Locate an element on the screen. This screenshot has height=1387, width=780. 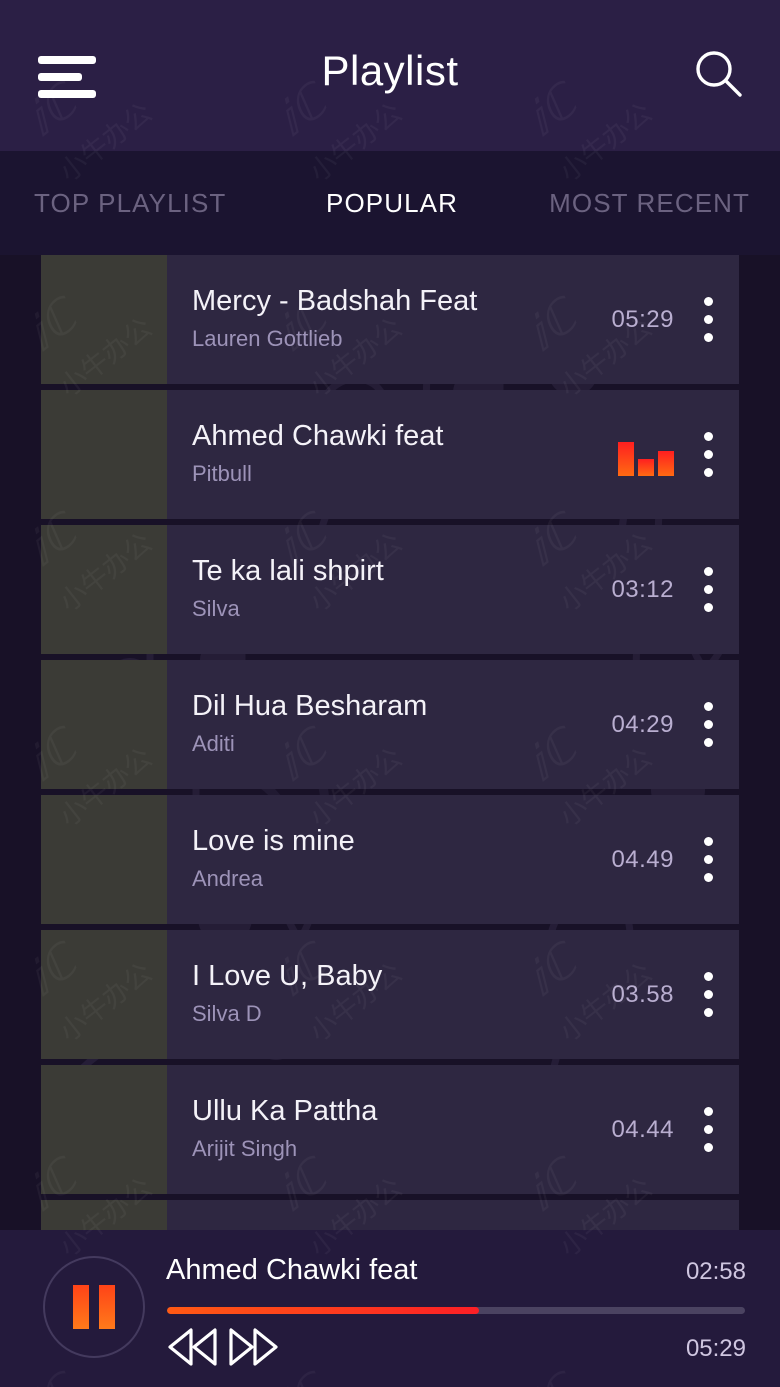
row-actions: 04:29 is located at coordinates (651, 724).